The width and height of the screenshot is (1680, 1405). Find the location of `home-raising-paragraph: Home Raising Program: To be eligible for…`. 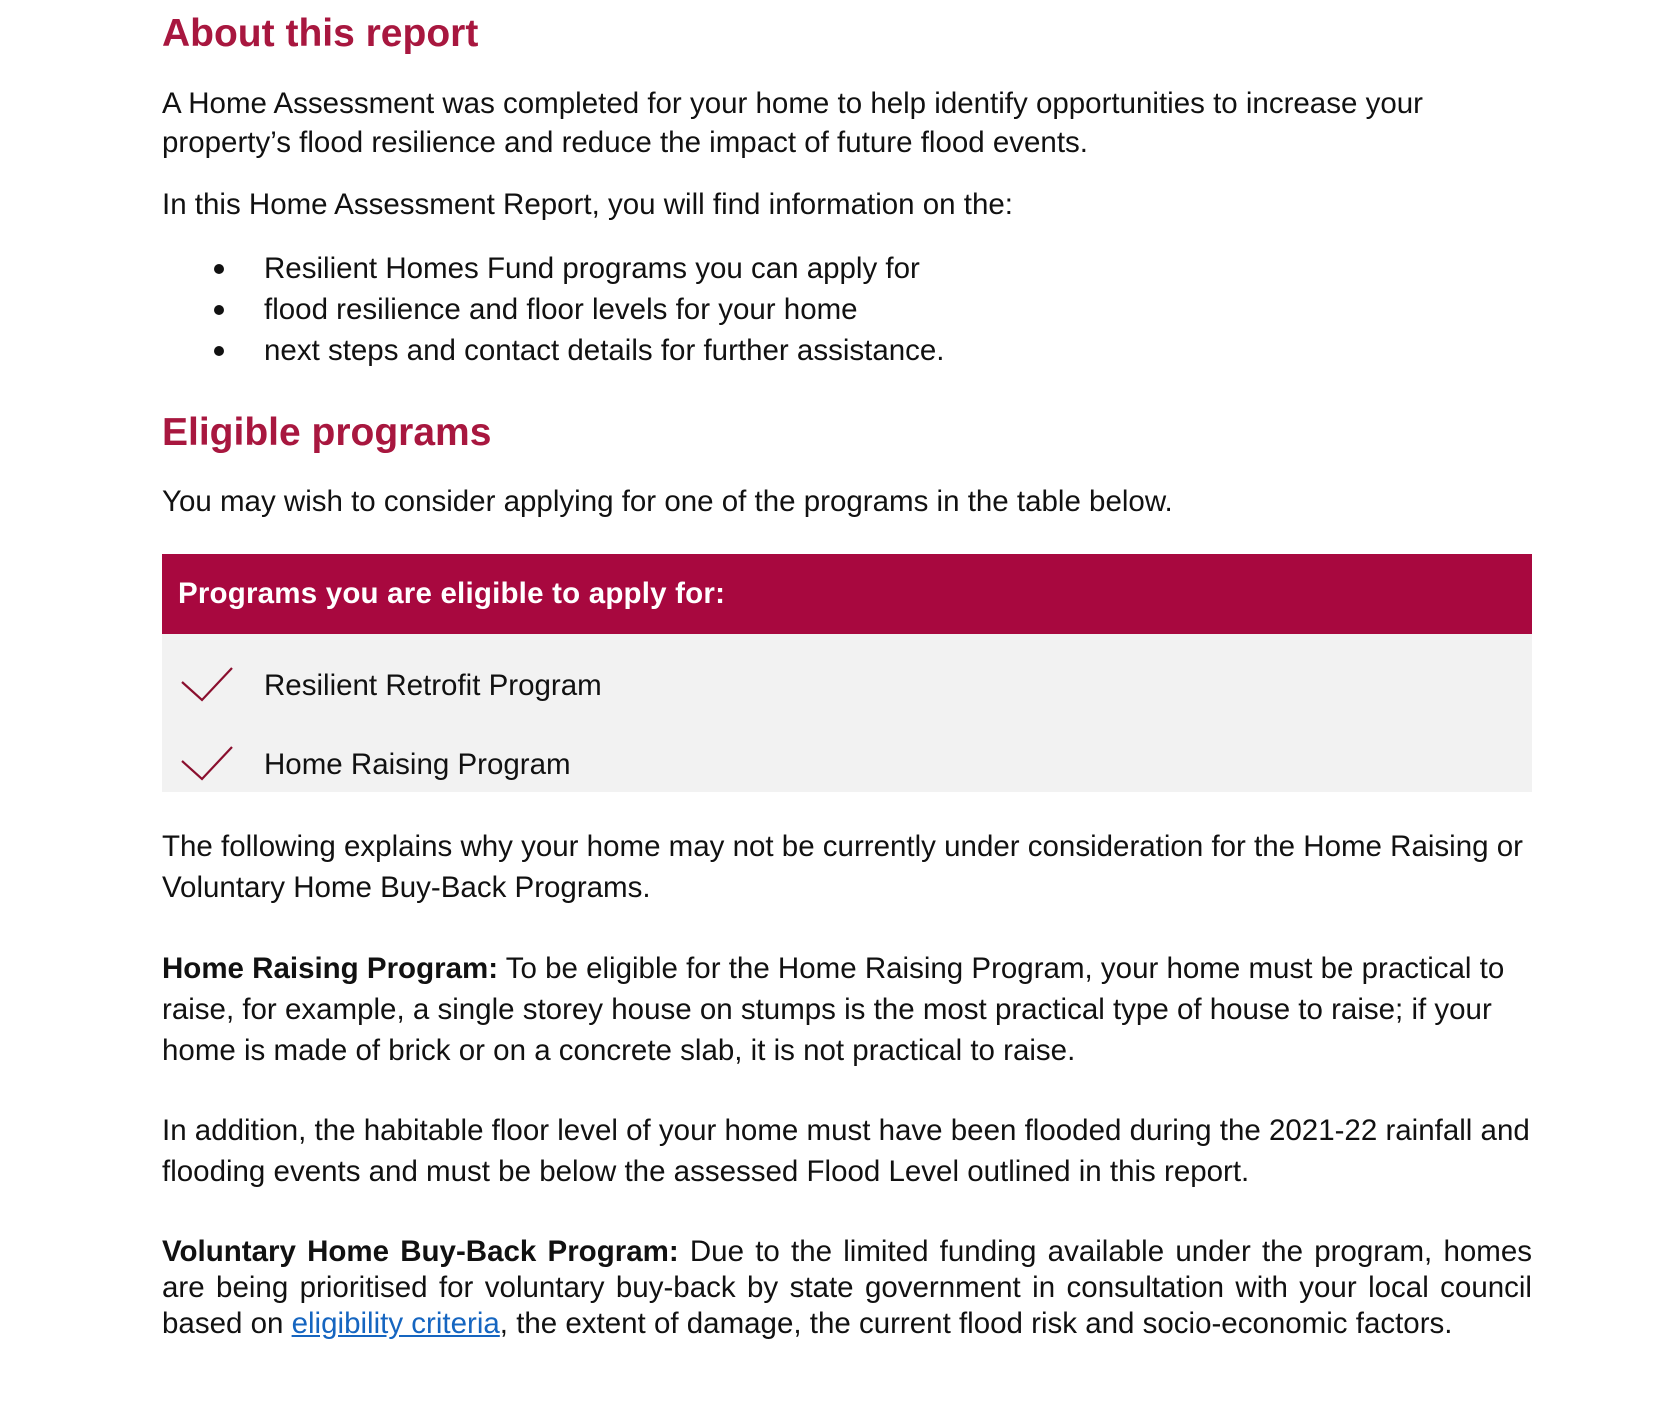

home-raising-paragraph: Home Raising Program: To be eligible for… is located at coordinates (847, 1009).